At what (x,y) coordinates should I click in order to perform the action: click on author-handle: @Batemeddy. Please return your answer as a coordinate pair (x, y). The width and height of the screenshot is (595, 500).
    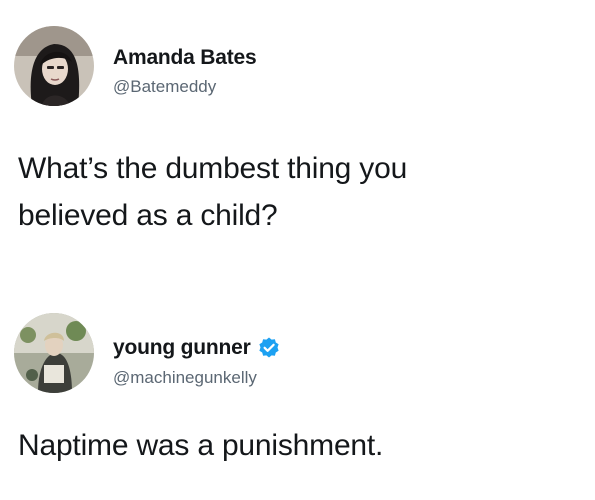
    Looking at the image, I should click on (164, 87).